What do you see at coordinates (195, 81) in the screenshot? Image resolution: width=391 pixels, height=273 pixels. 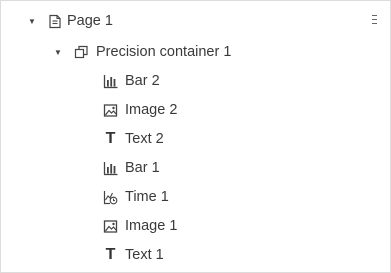 I see `tree-row-bar-2: Bar 2` at bounding box center [195, 81].